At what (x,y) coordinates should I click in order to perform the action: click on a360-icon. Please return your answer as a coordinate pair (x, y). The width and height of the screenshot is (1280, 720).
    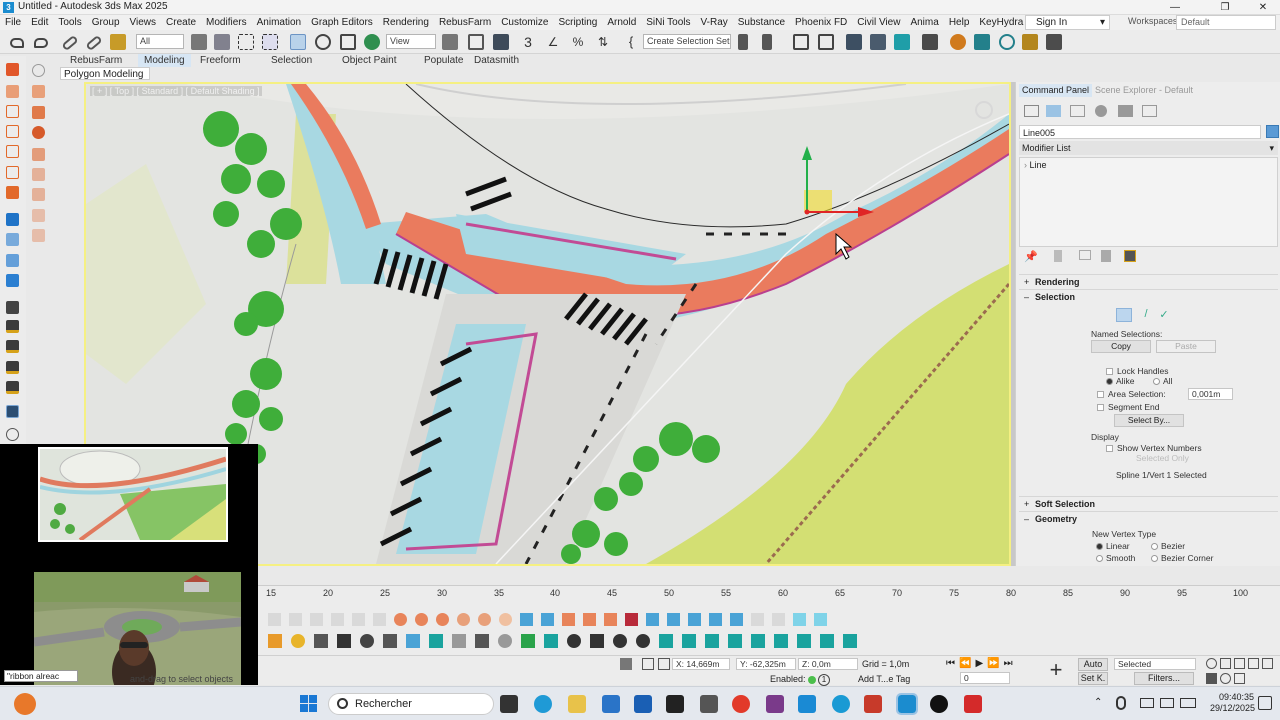
    Looking at the image, I should click on (1054, 42).